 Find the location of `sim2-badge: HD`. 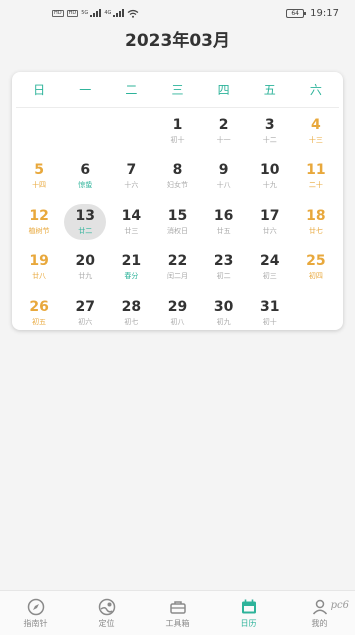

sim2-badge: HD is located at coordinates (72, 13).